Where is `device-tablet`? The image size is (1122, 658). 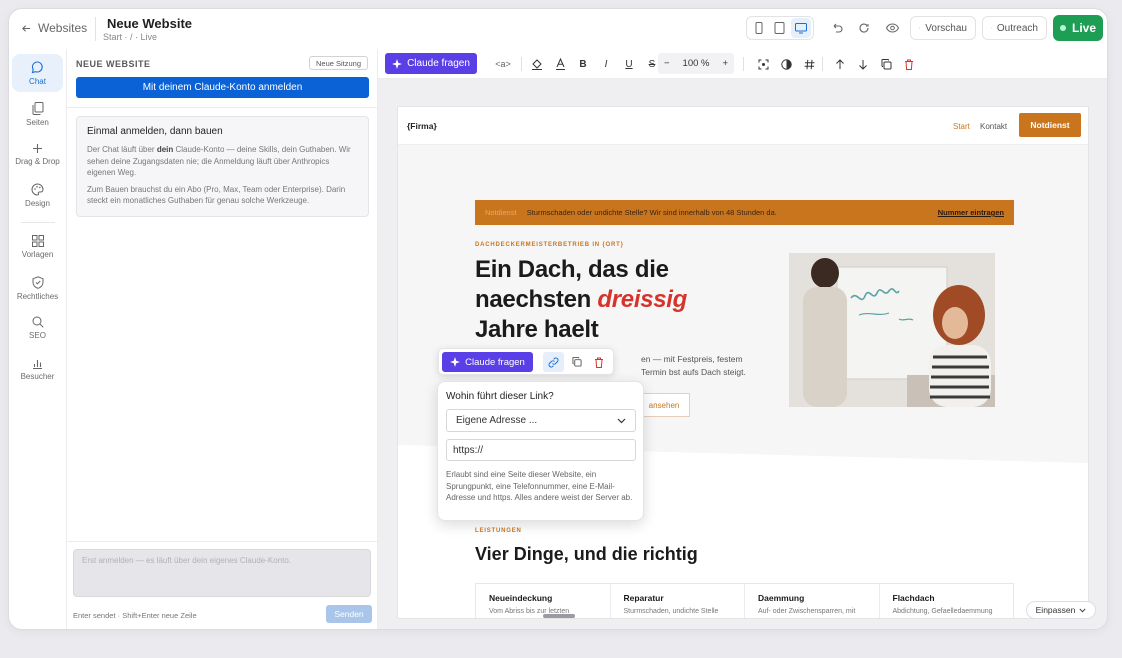
device-tablet is located at coordinates (780, 28).